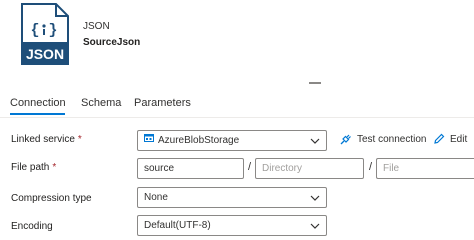 This screenshot has height=240, width=474. Describe the element at coordinates (392, 139) in the screenshot. I see `test-connection-label: Test connection` at that location.